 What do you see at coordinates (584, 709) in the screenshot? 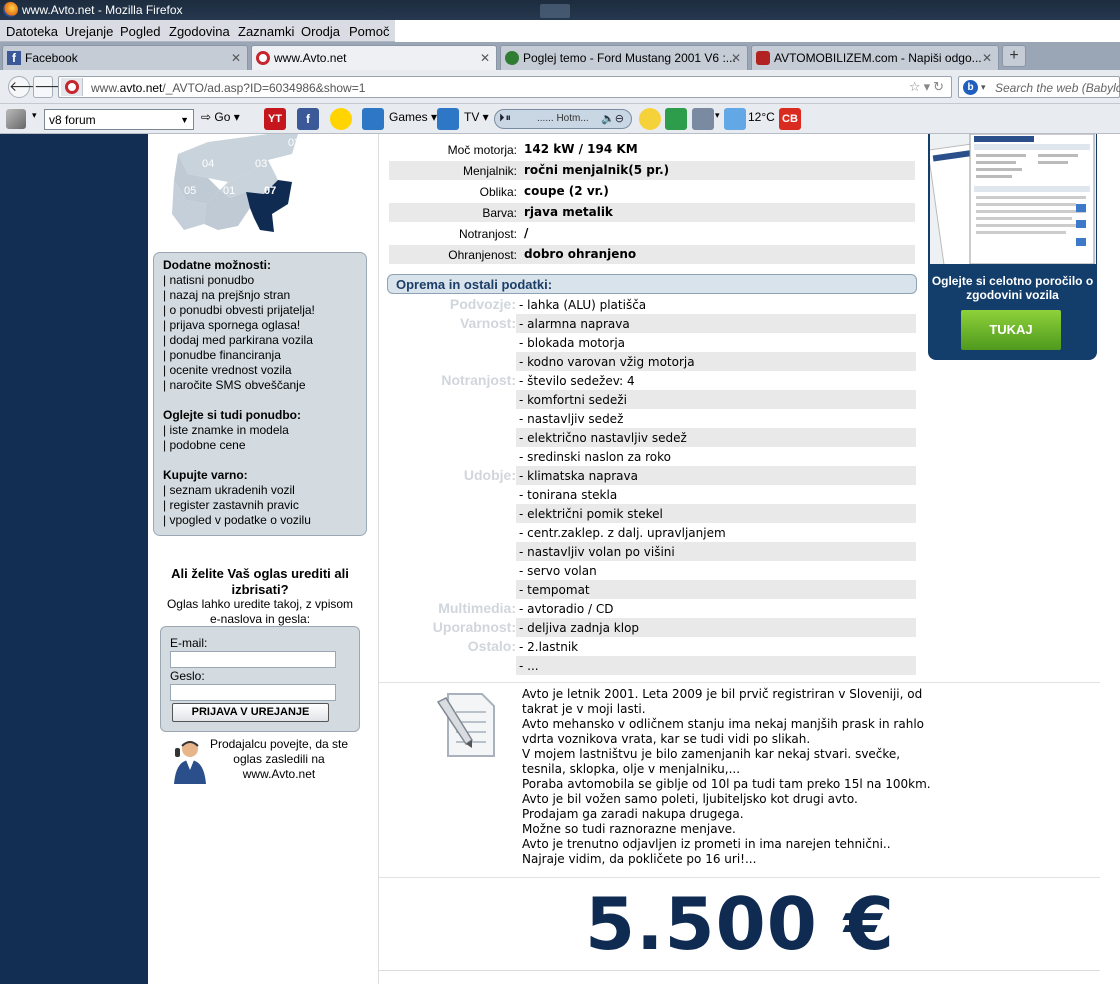
I see `description-line: takrat je v moji lasti.` at bounding box center [584, 709].